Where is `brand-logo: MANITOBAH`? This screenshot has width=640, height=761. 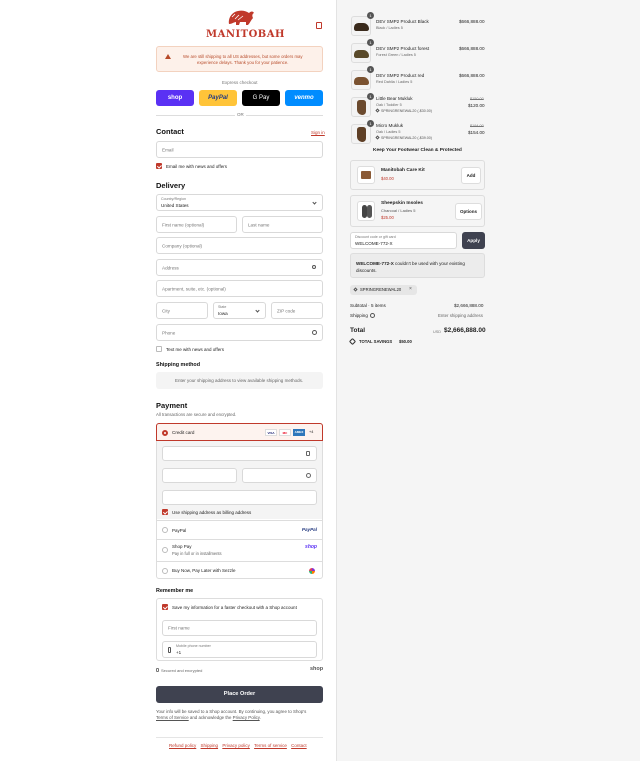 brand-logo: MANITOBAH is located at coordinates (242, 25).